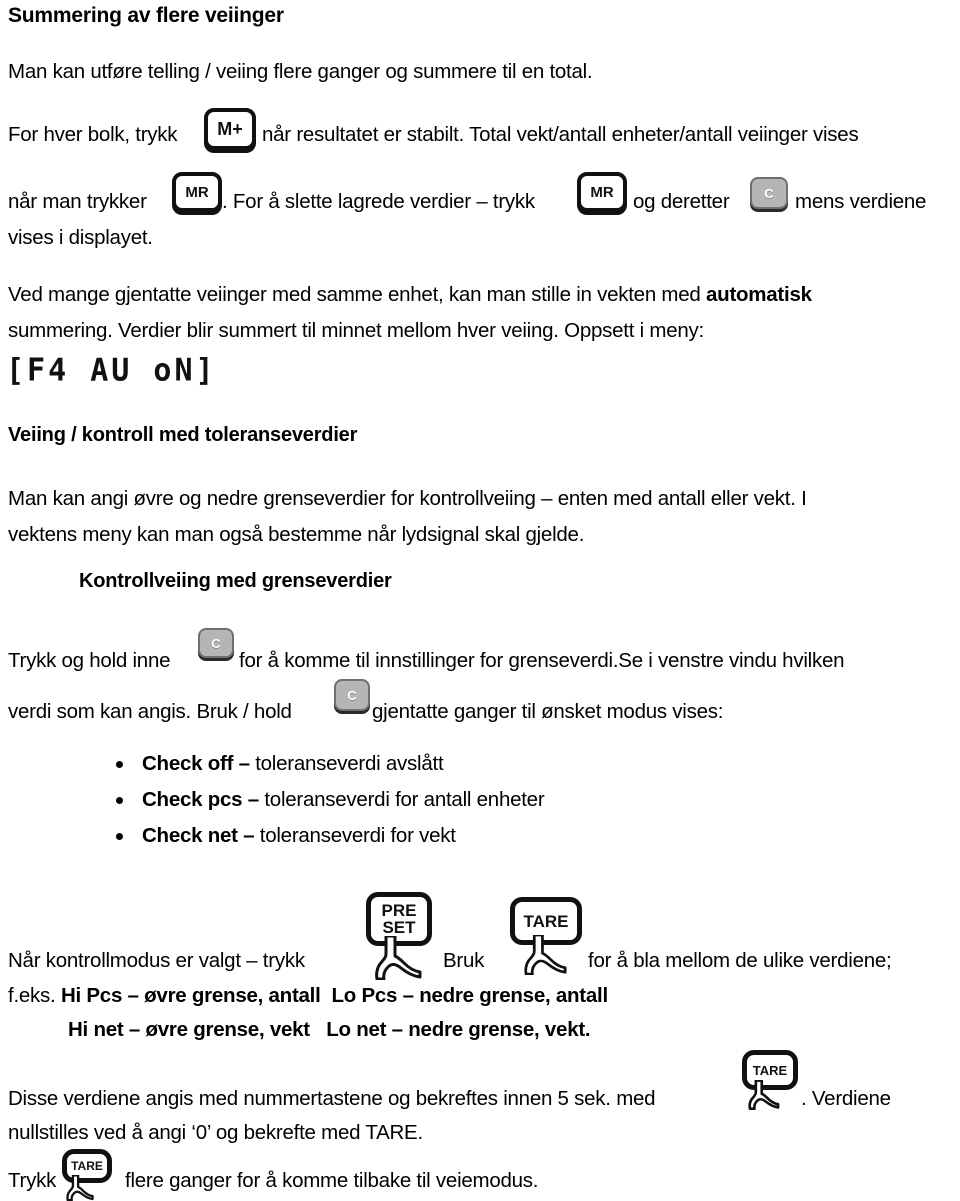  Describe the element at coordinates (469, 995) in the screenshot. I see `paragraph-11-bold-lo: Lo Pcs – nedre grense, antall` at that location.